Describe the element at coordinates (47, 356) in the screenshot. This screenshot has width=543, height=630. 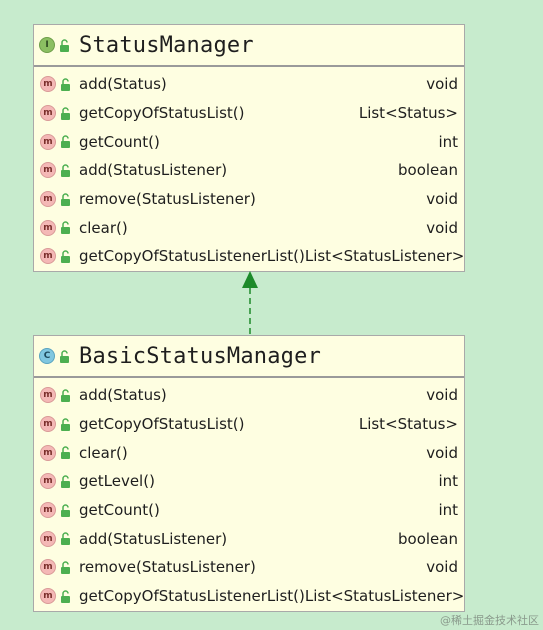
I see `class-icon: C` at that location.